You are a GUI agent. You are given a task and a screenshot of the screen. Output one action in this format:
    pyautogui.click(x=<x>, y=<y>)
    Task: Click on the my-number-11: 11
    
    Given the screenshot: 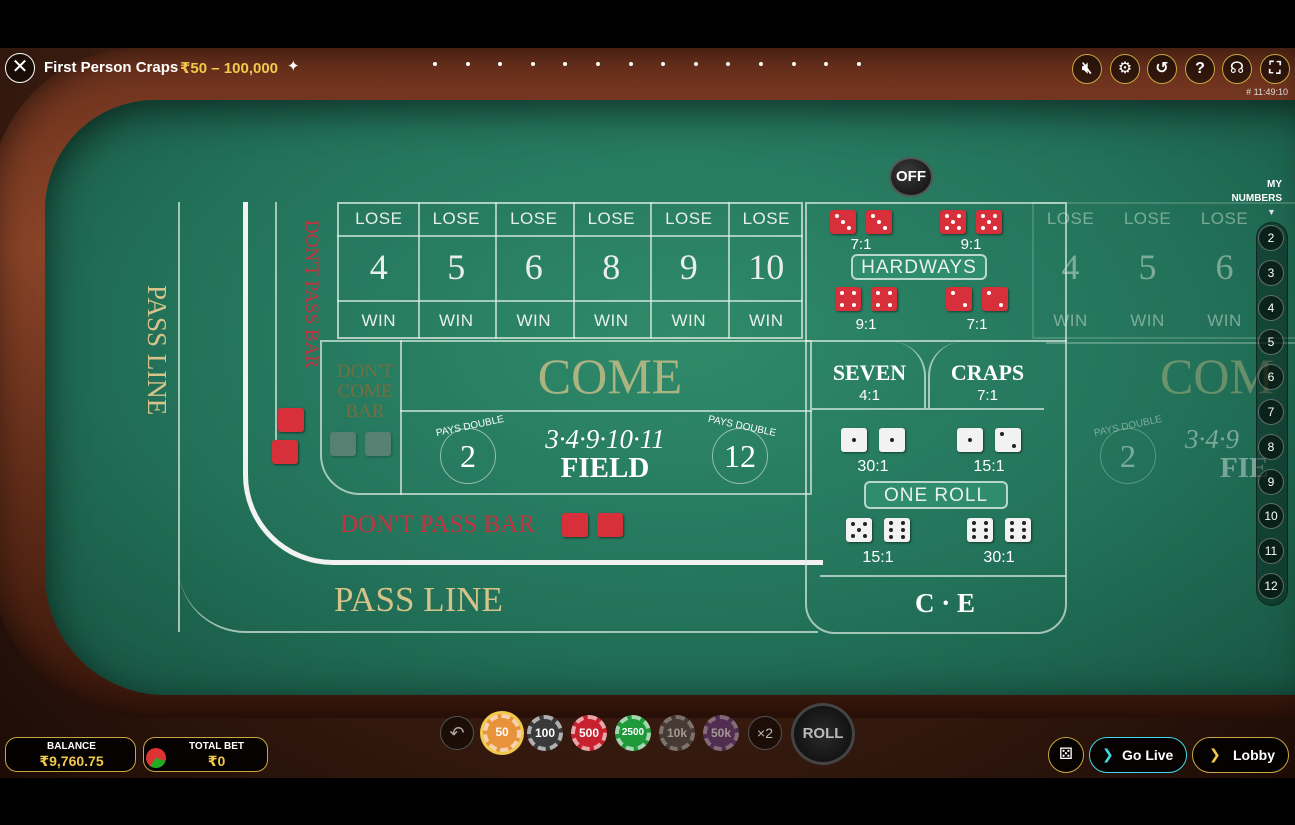 What is the action you would take?
    pyautogui.click(x=1271, y=551)
    